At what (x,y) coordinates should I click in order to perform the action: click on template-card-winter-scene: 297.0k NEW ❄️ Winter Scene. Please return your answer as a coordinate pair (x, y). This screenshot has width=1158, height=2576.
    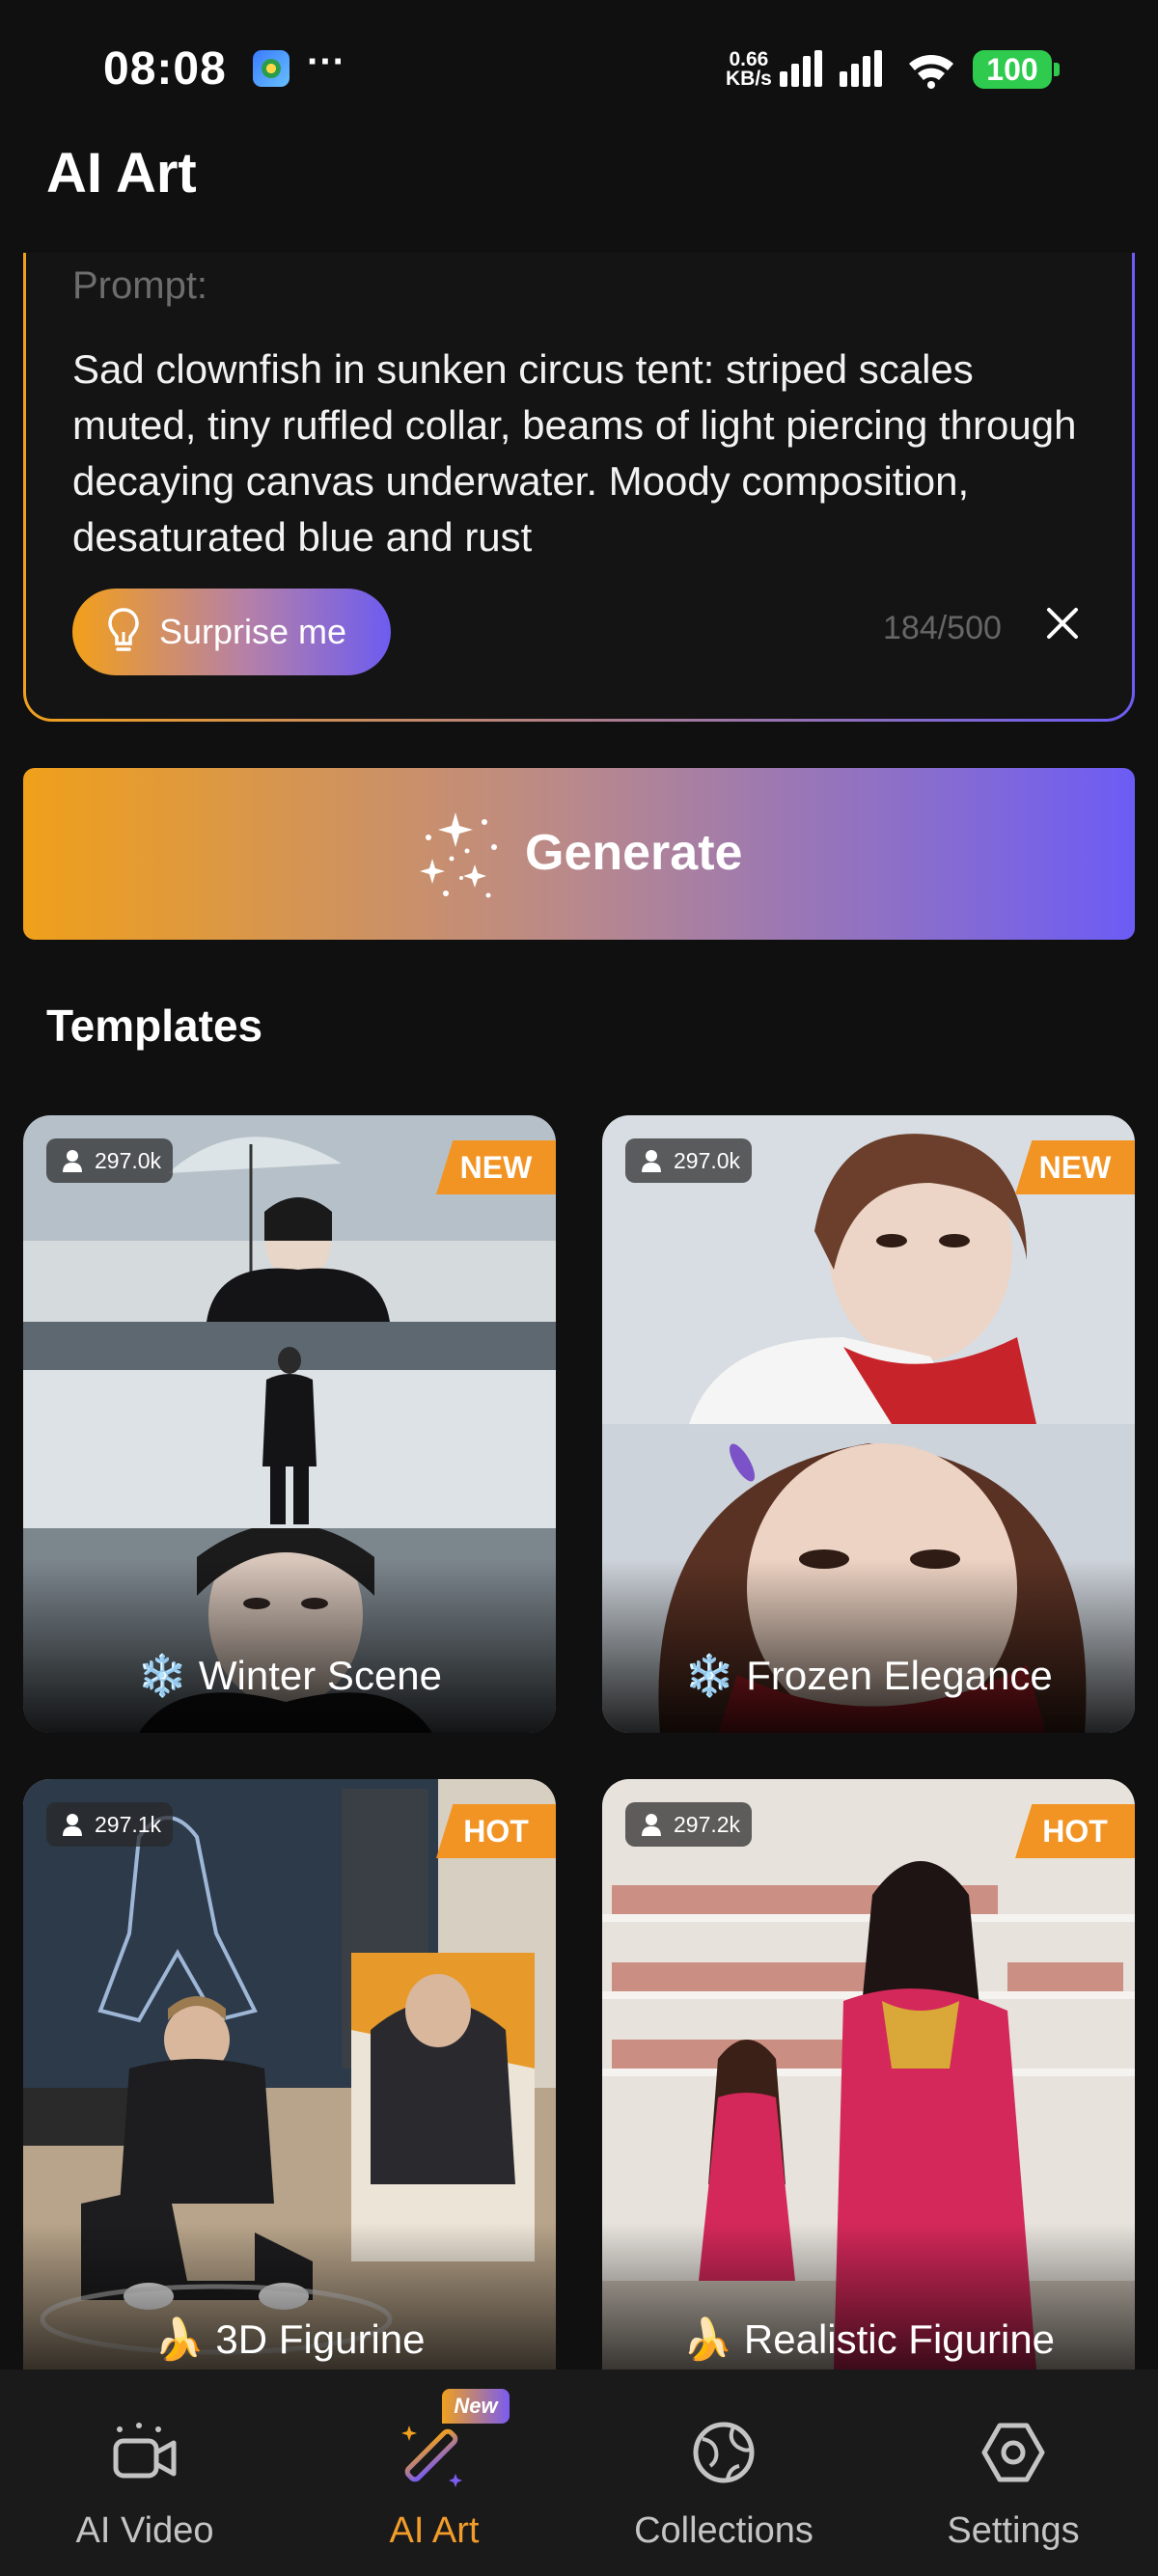
    Looking at the image, I should click on (289, 1424).